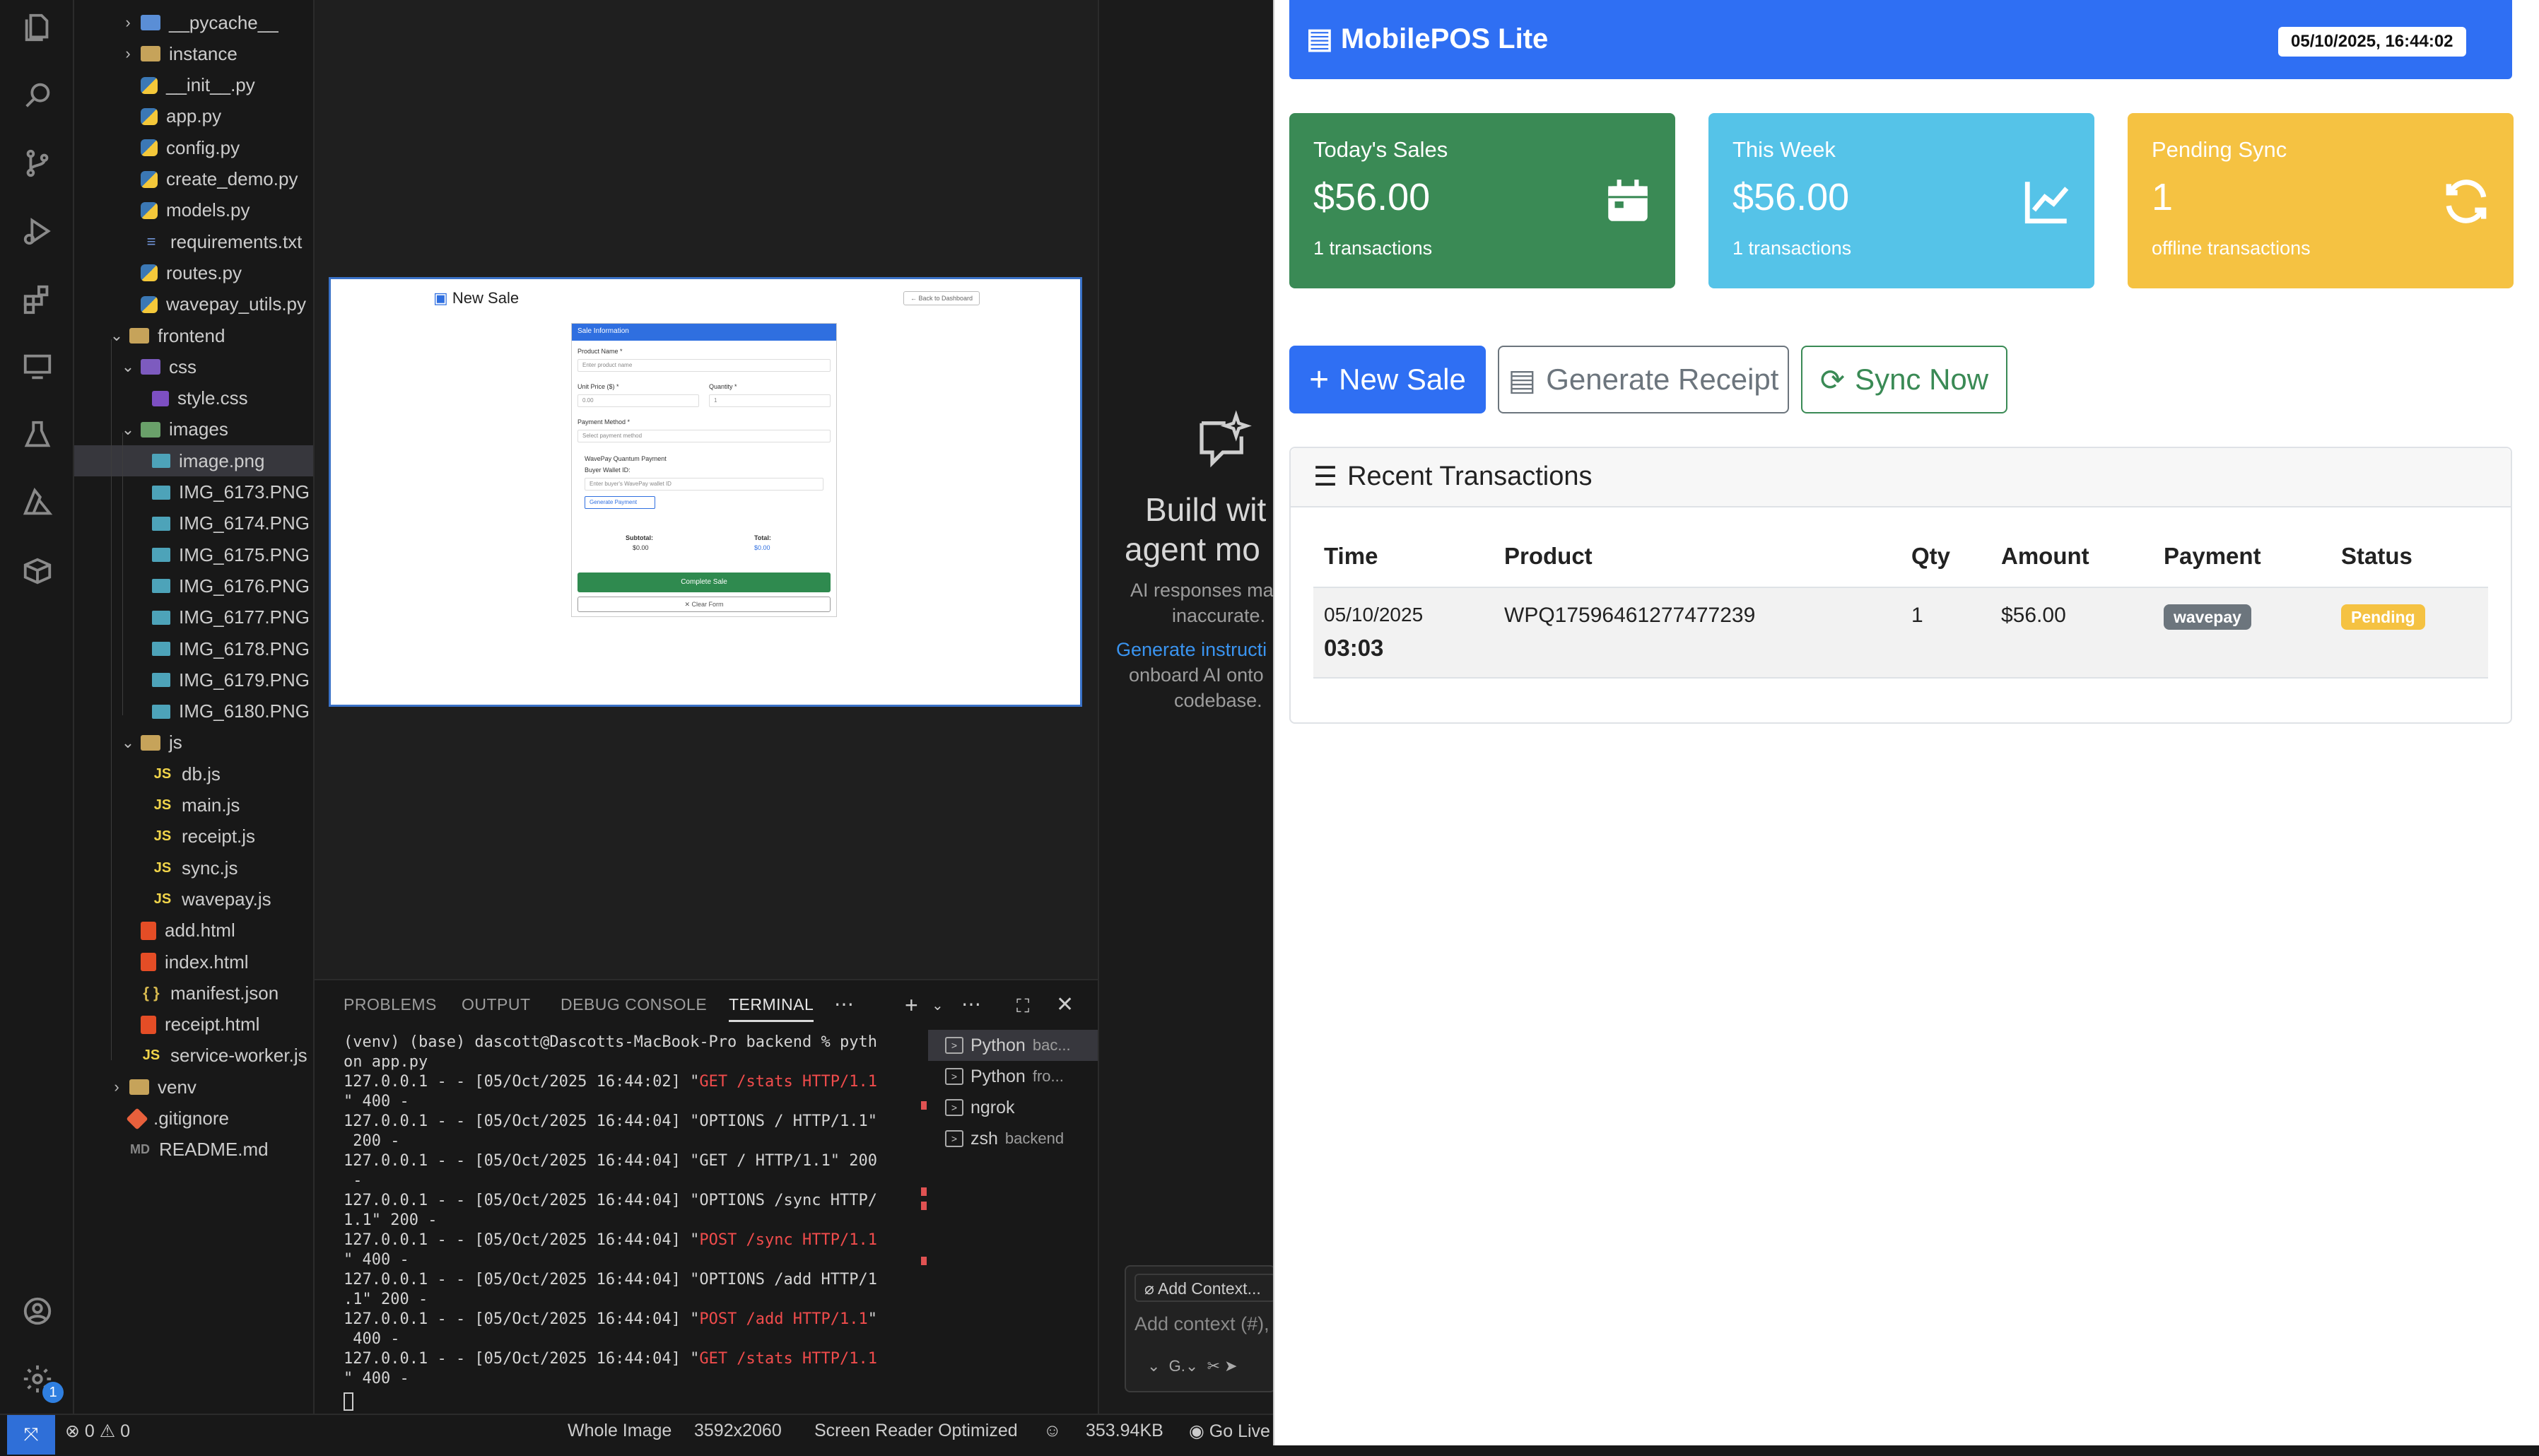 This screenshot has height=1456, width=2539. I want to click on tree-item-instance: › instance, so click(193, 54).